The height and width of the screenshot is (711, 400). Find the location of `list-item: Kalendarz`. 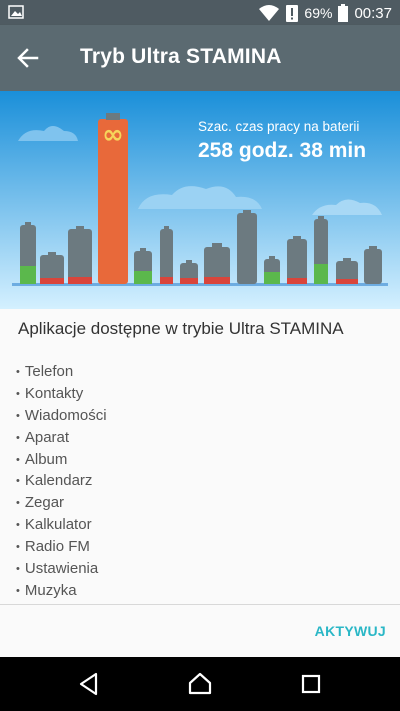

list-item: Kalendarz is located at coordinates (61, 481).